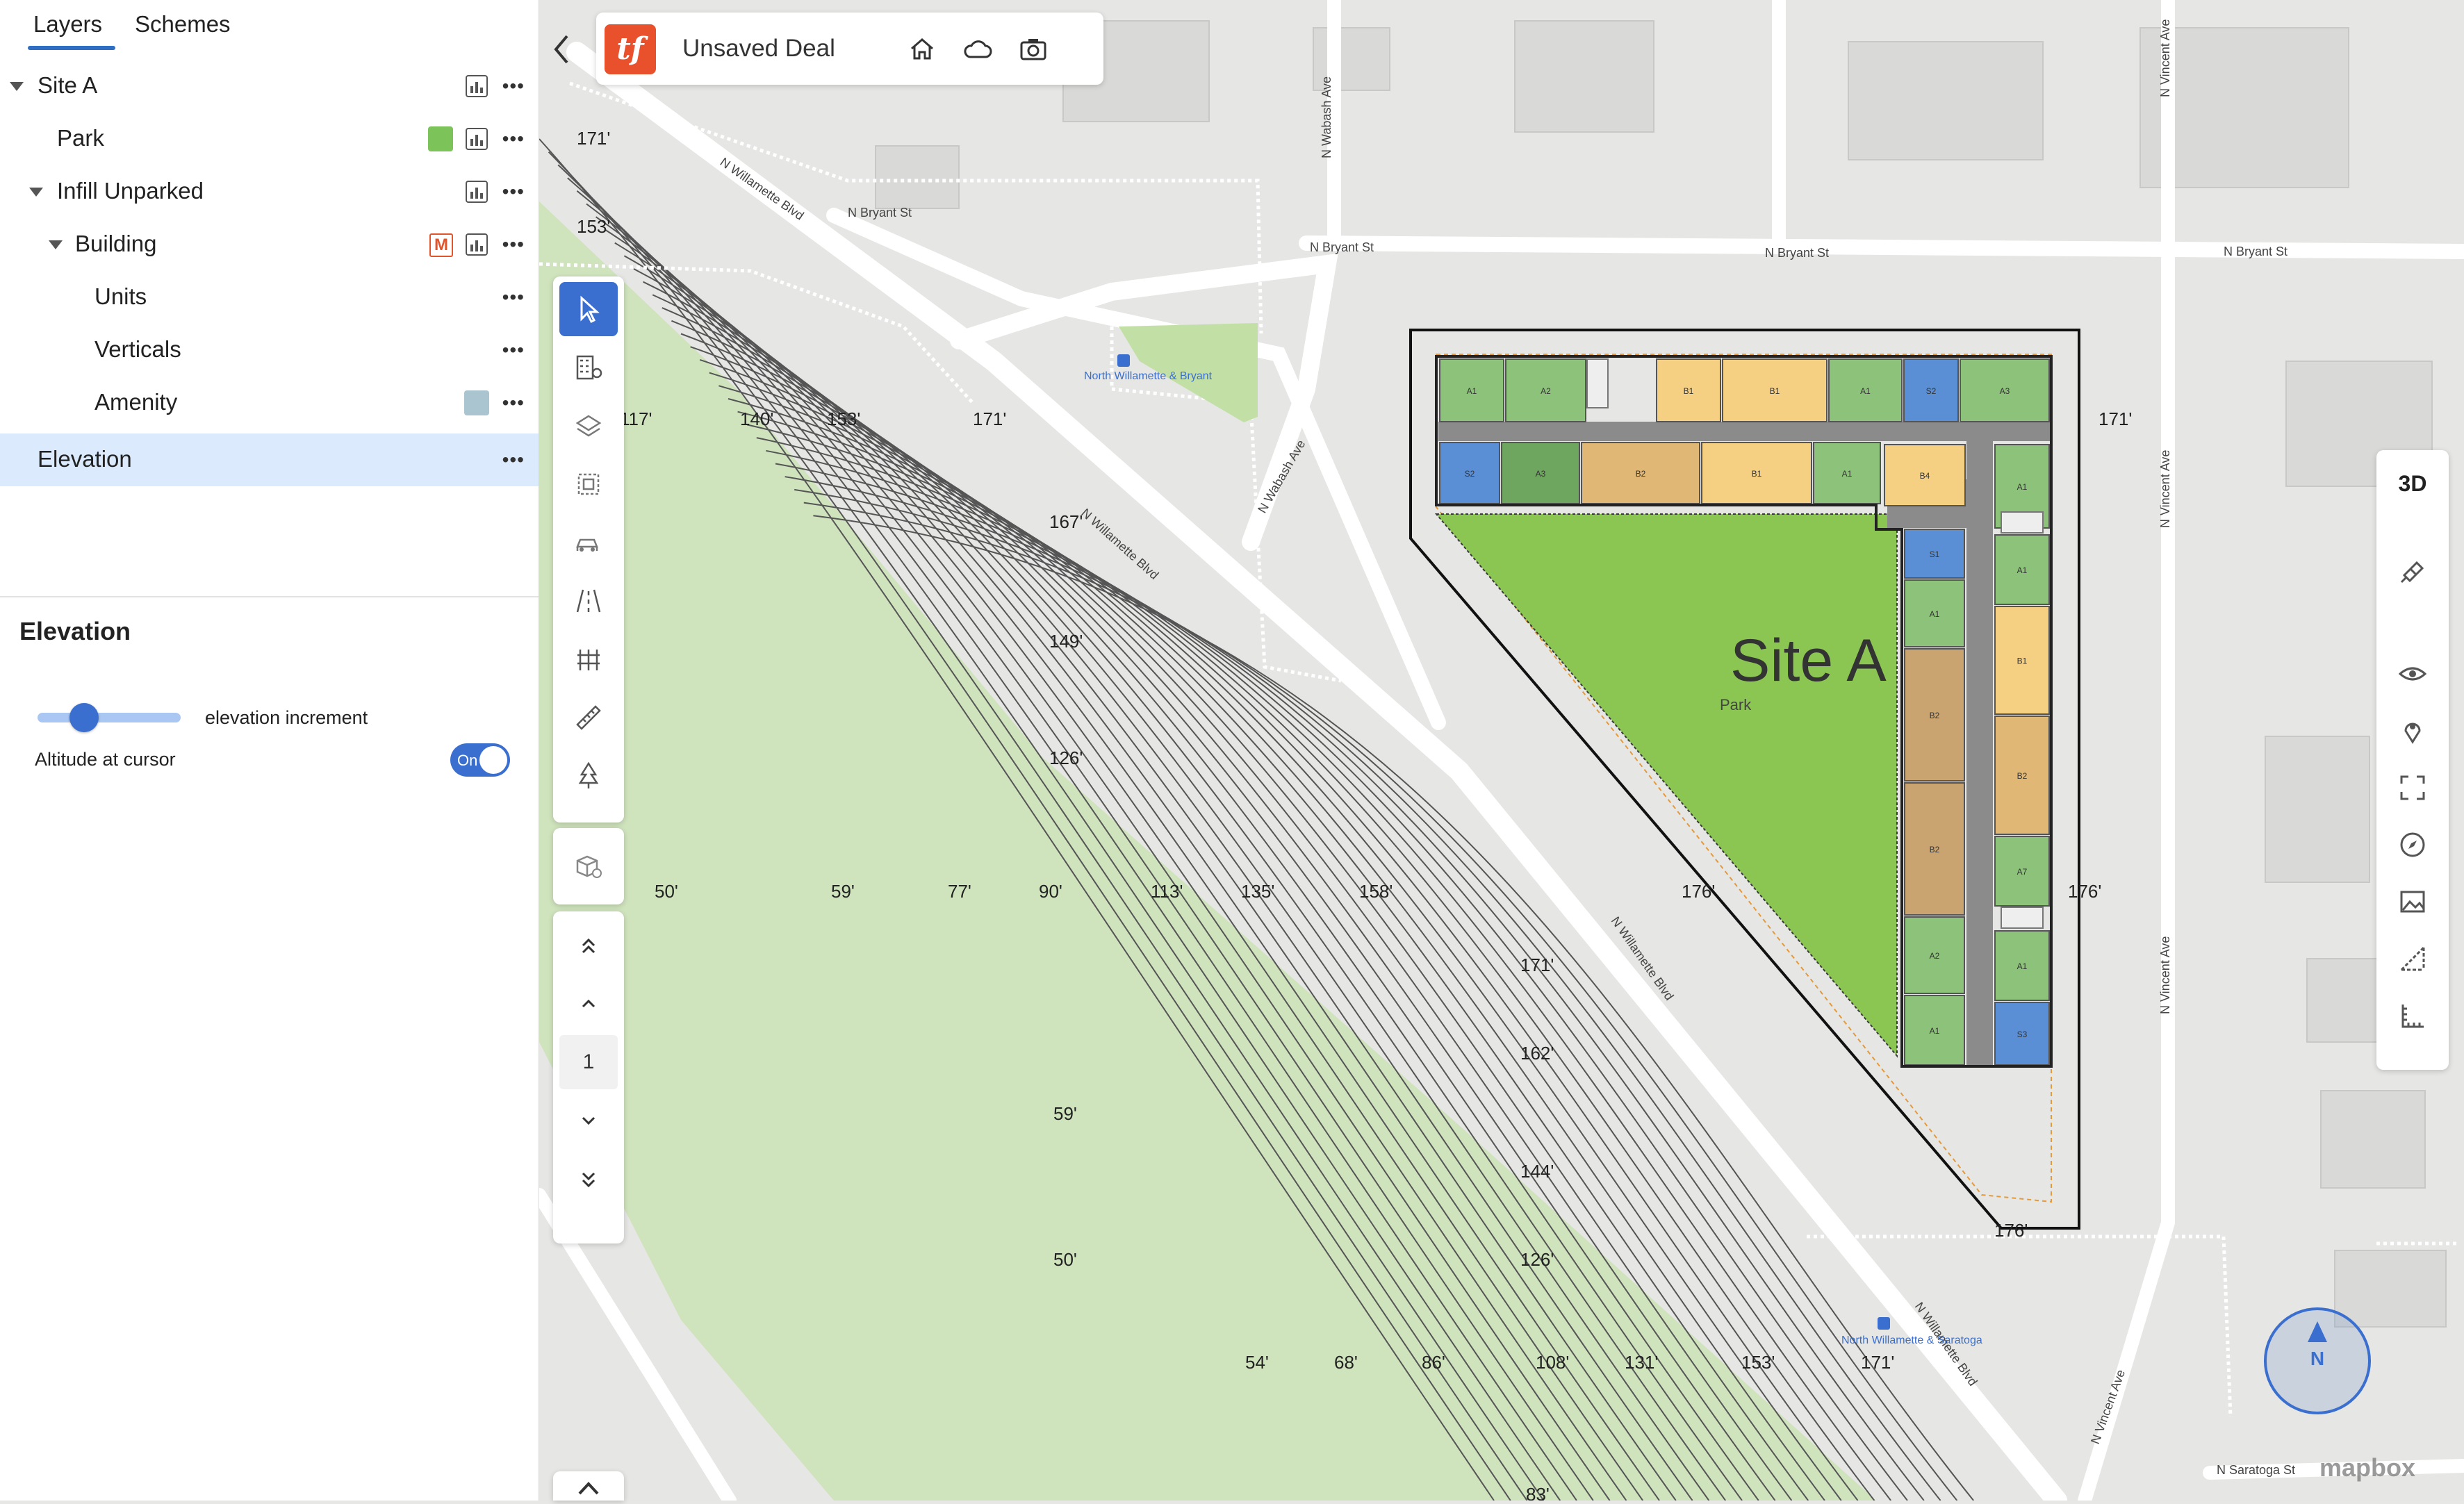 Image resolution: width=2464 pixels, height=1504 pixels. I want to click on add-block-button, so click(588, 866).